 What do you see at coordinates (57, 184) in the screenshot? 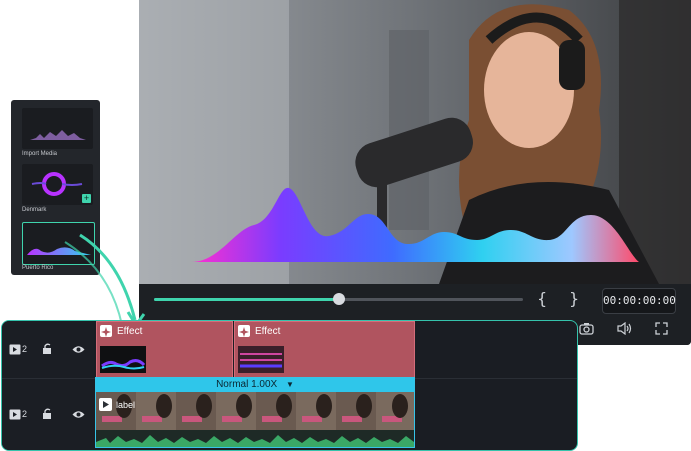
I see `media-thumbnail-denmark: +` at bounding box center [57, 184].